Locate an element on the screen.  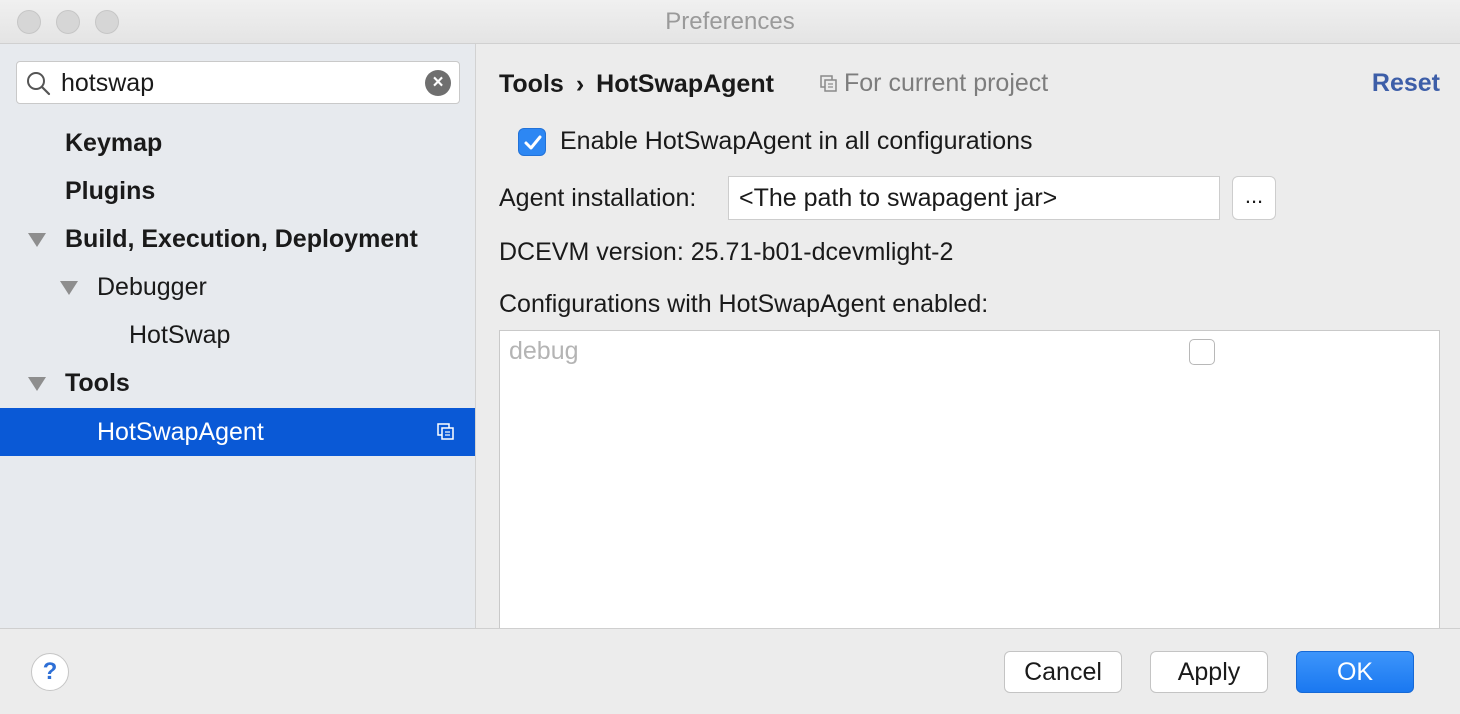
sidebar-item-label: Plugins is located at coordinates (110, 191).